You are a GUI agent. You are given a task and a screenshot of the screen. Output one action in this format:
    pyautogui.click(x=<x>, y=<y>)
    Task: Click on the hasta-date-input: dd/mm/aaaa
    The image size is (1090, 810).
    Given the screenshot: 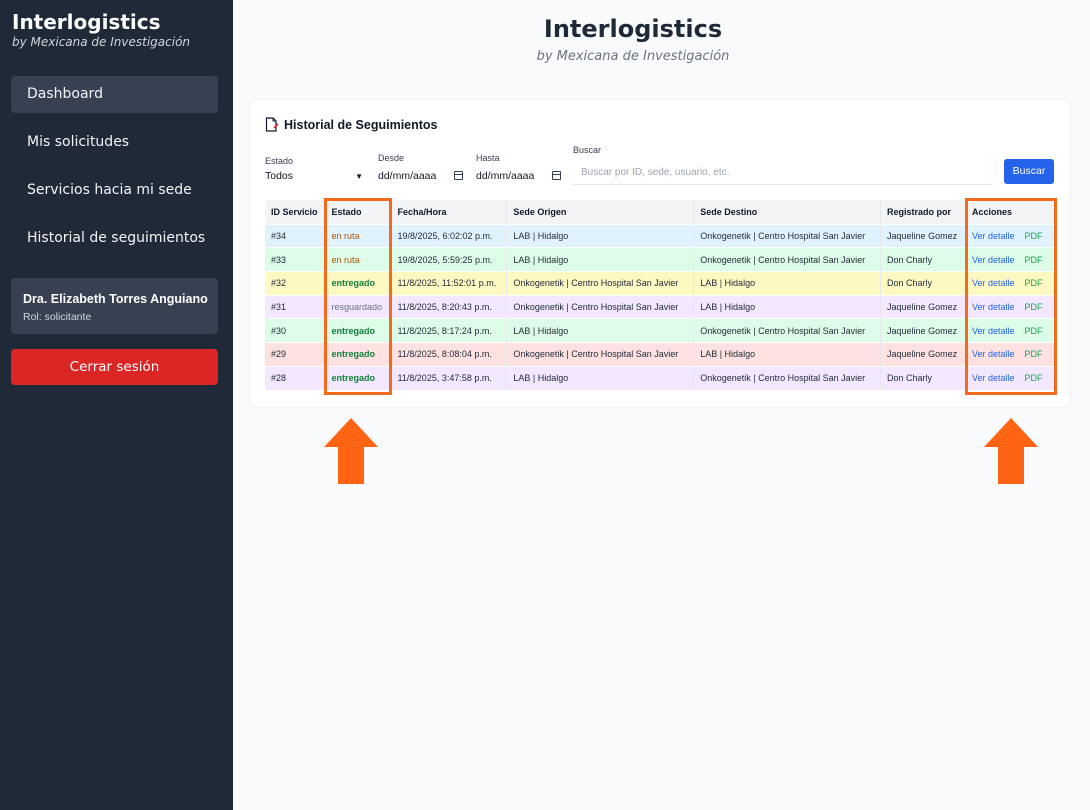 What is the action you would take?
    pyautogui.click(x=520, y=178)
    